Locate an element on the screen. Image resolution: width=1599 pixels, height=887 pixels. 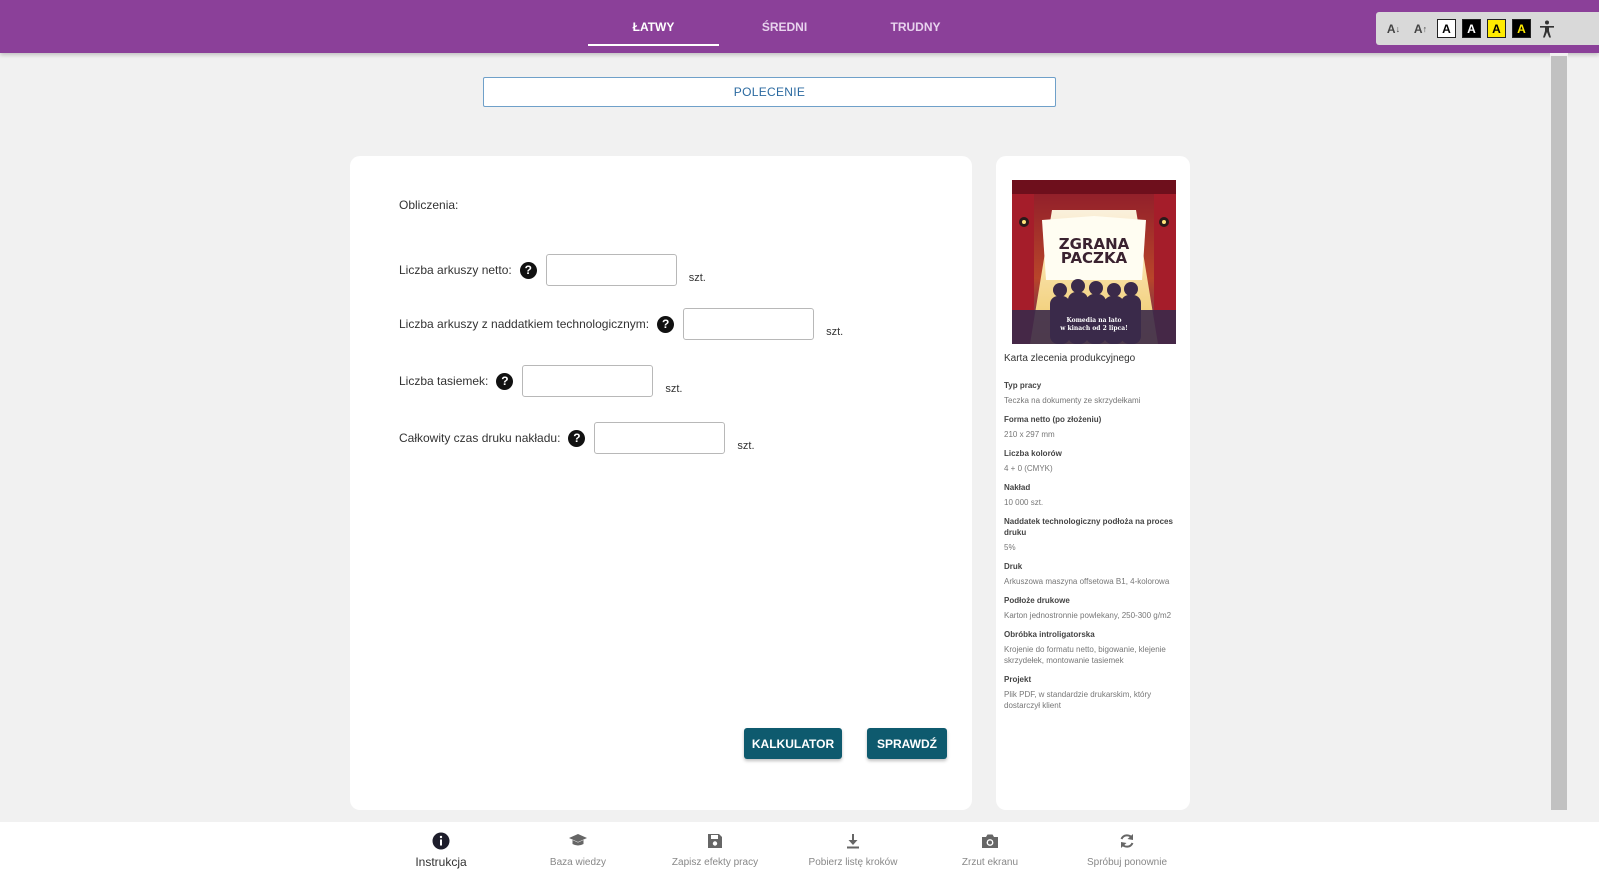
poster-tagline-line1: Komedia na lato is located at coordinates (1094, 320).